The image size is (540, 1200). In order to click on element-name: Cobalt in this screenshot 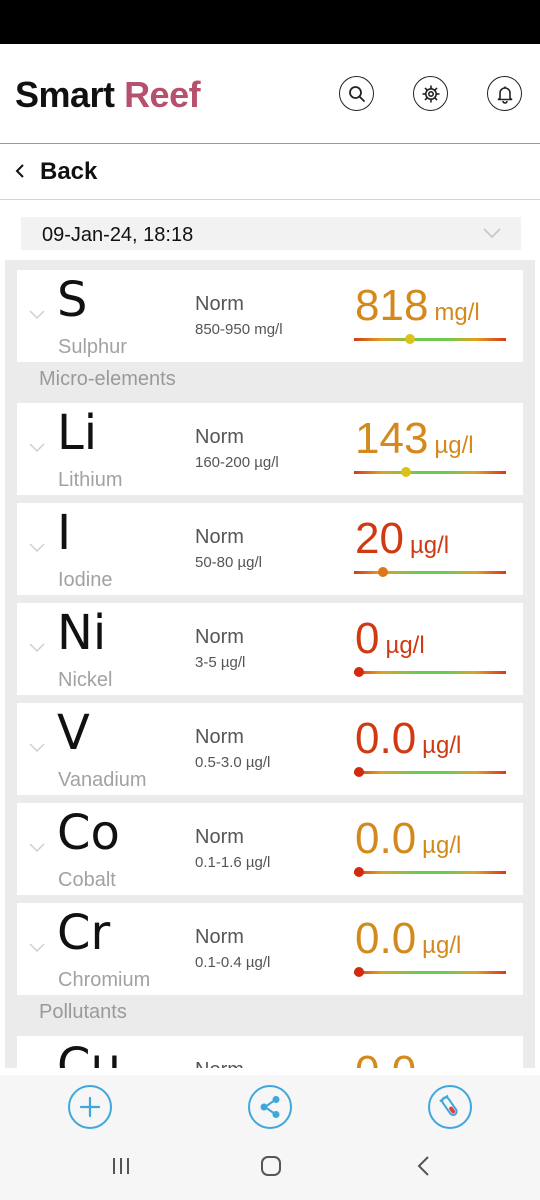, I will do `click(87, 880)`.